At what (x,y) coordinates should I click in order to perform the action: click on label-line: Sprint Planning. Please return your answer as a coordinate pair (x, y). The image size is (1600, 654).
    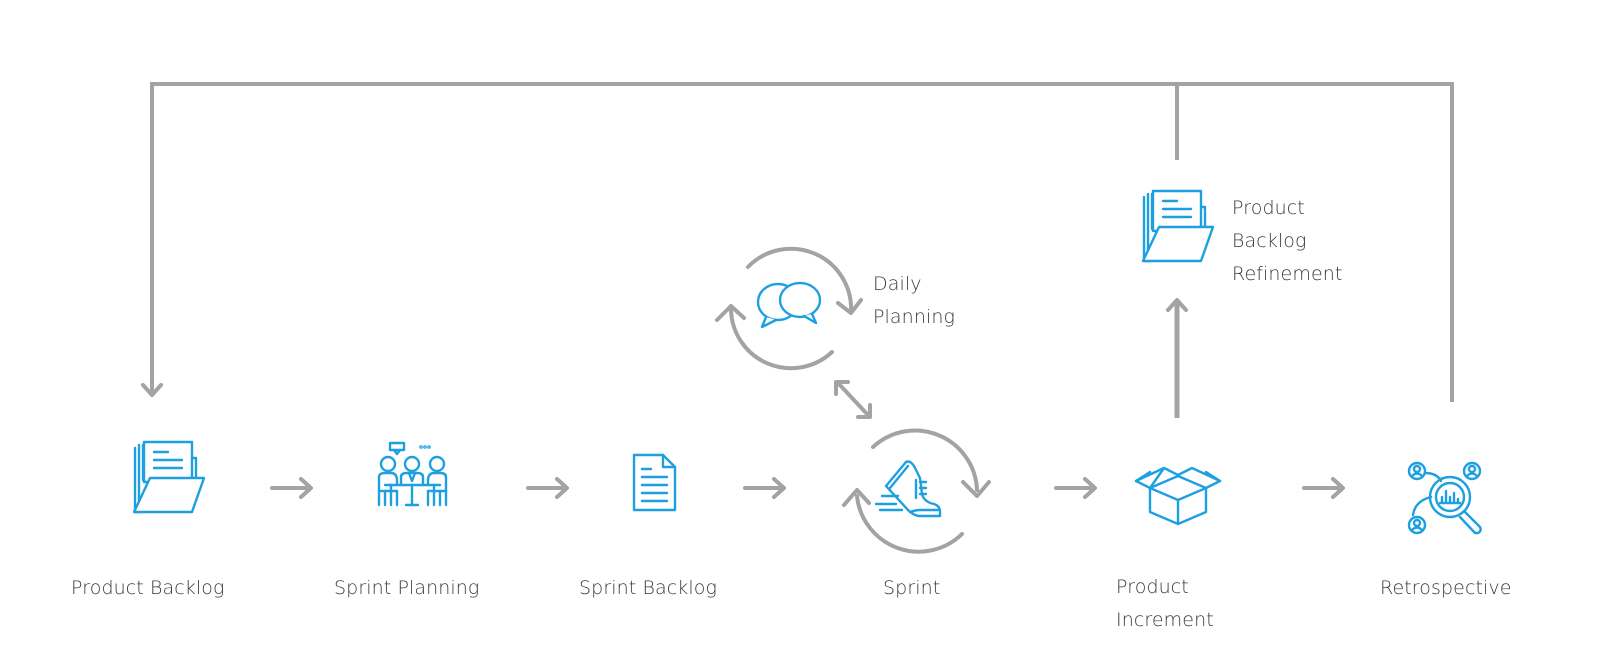
    Looking at the image, I should click on (407, 588).